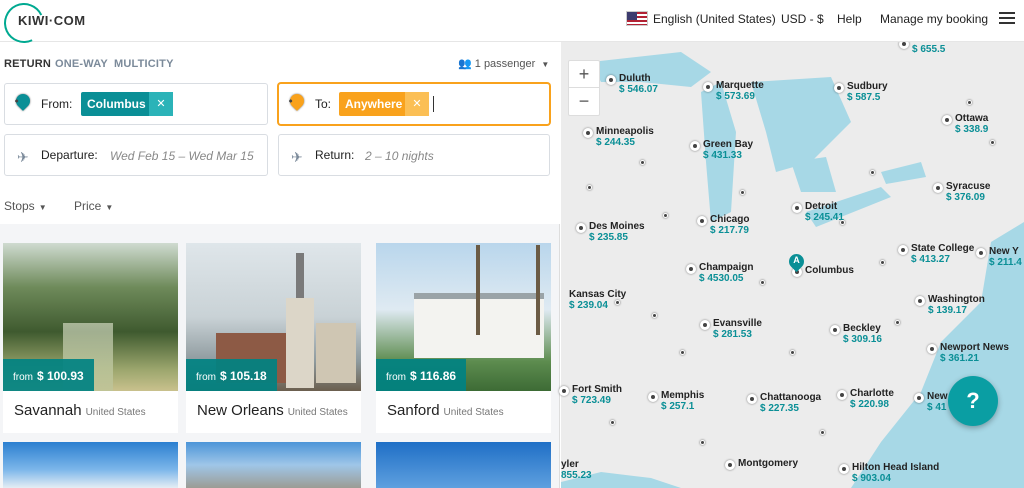 Image resolution: width=1024 pixels, height=488 pixels. I want to click on passengers-selector: 👥 1 passenger ▼, so click(503, 63).